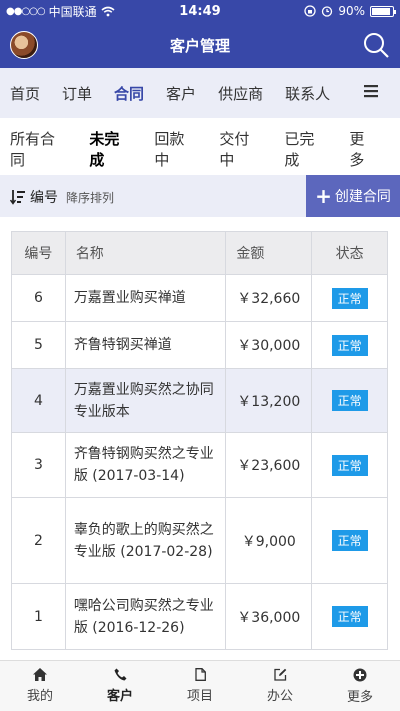 This screenshot has height=711, width=400. Describe the element at coordinates (175, 149) in the screenshot. I see `tab-collecting: 回款中` at that location.